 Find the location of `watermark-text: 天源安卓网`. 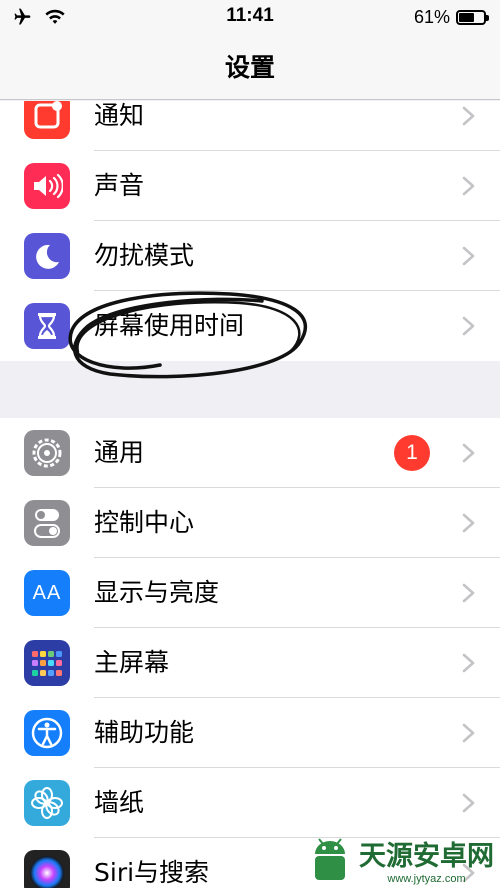

watermark-text: 天源安卓网 is located at coordinates (426, 856).